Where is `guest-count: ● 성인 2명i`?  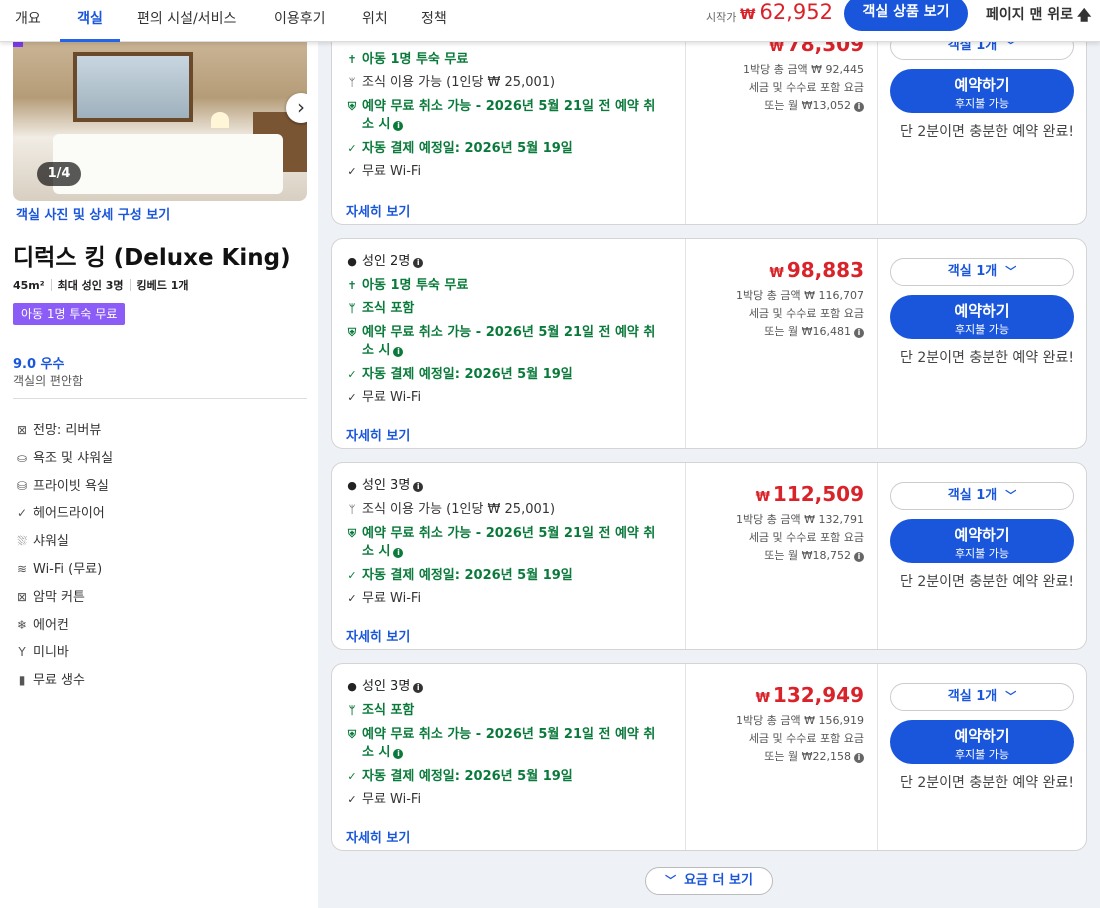
guest-count: ● 성인 2명i is located at coordinates (385, 259).